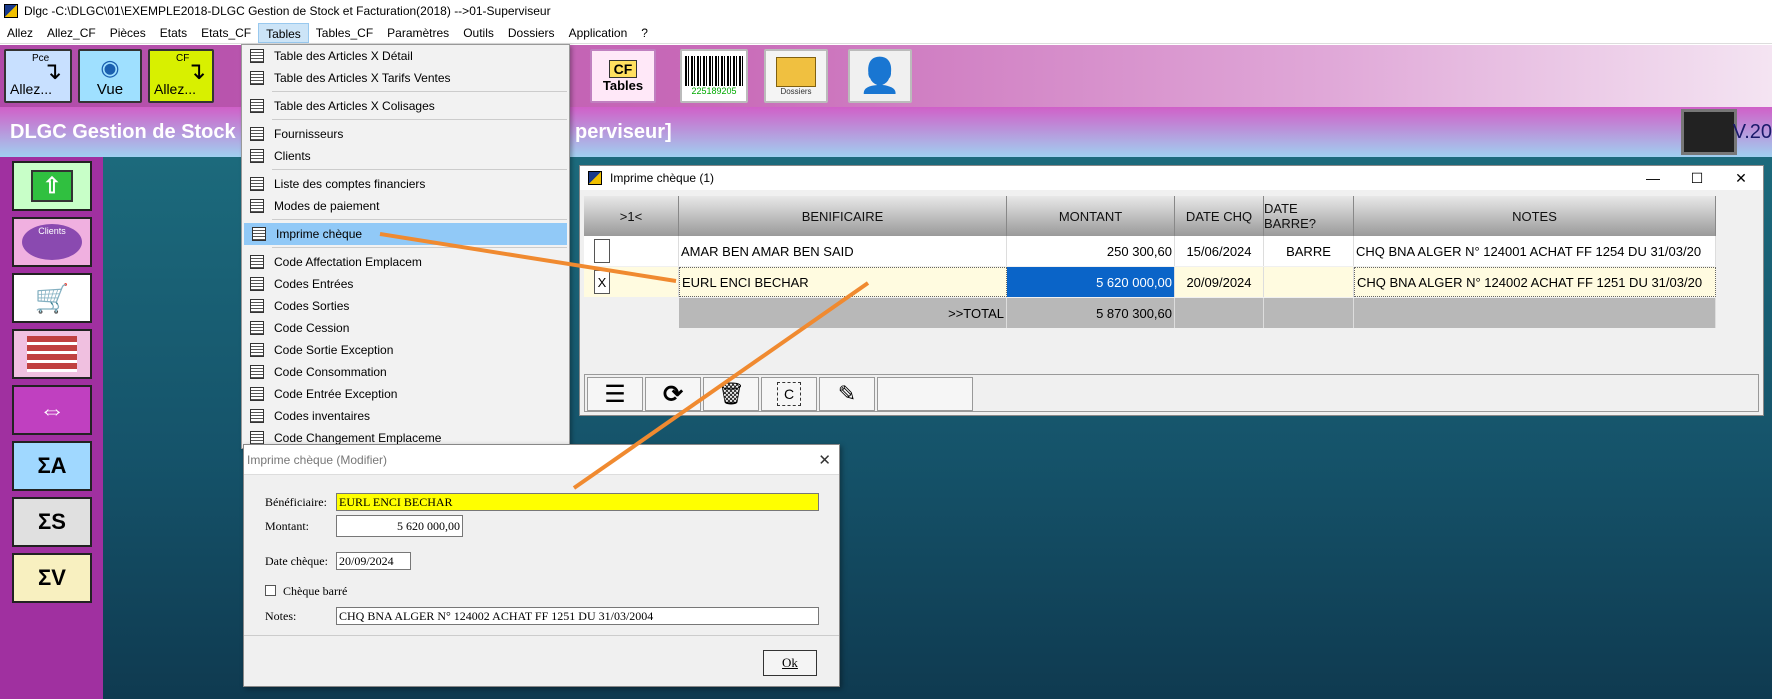  What do you see at coordinates (20, 33) in the screenshot?
I see `menu-allez: Allez` at bounding box center [20, 33].